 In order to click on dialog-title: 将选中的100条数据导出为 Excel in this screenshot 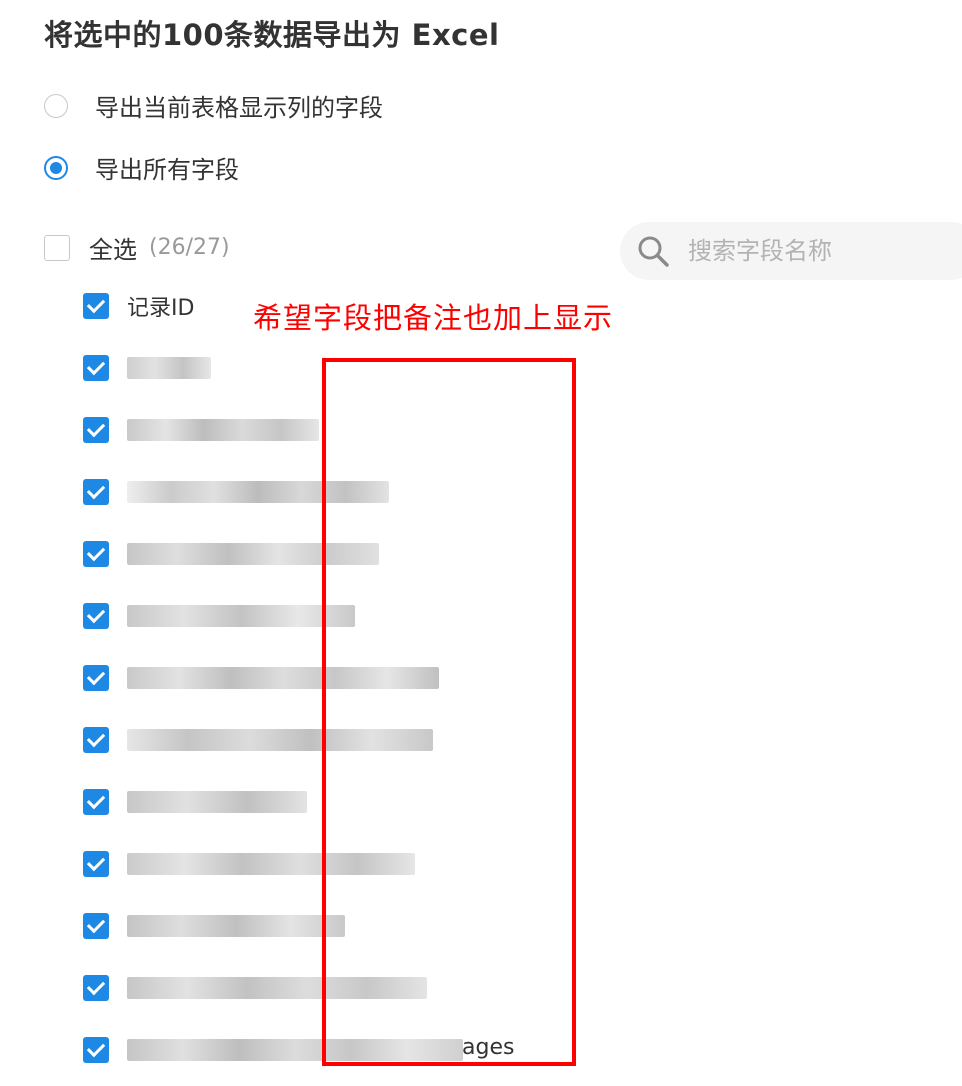, I will do `click(272, 35)`.